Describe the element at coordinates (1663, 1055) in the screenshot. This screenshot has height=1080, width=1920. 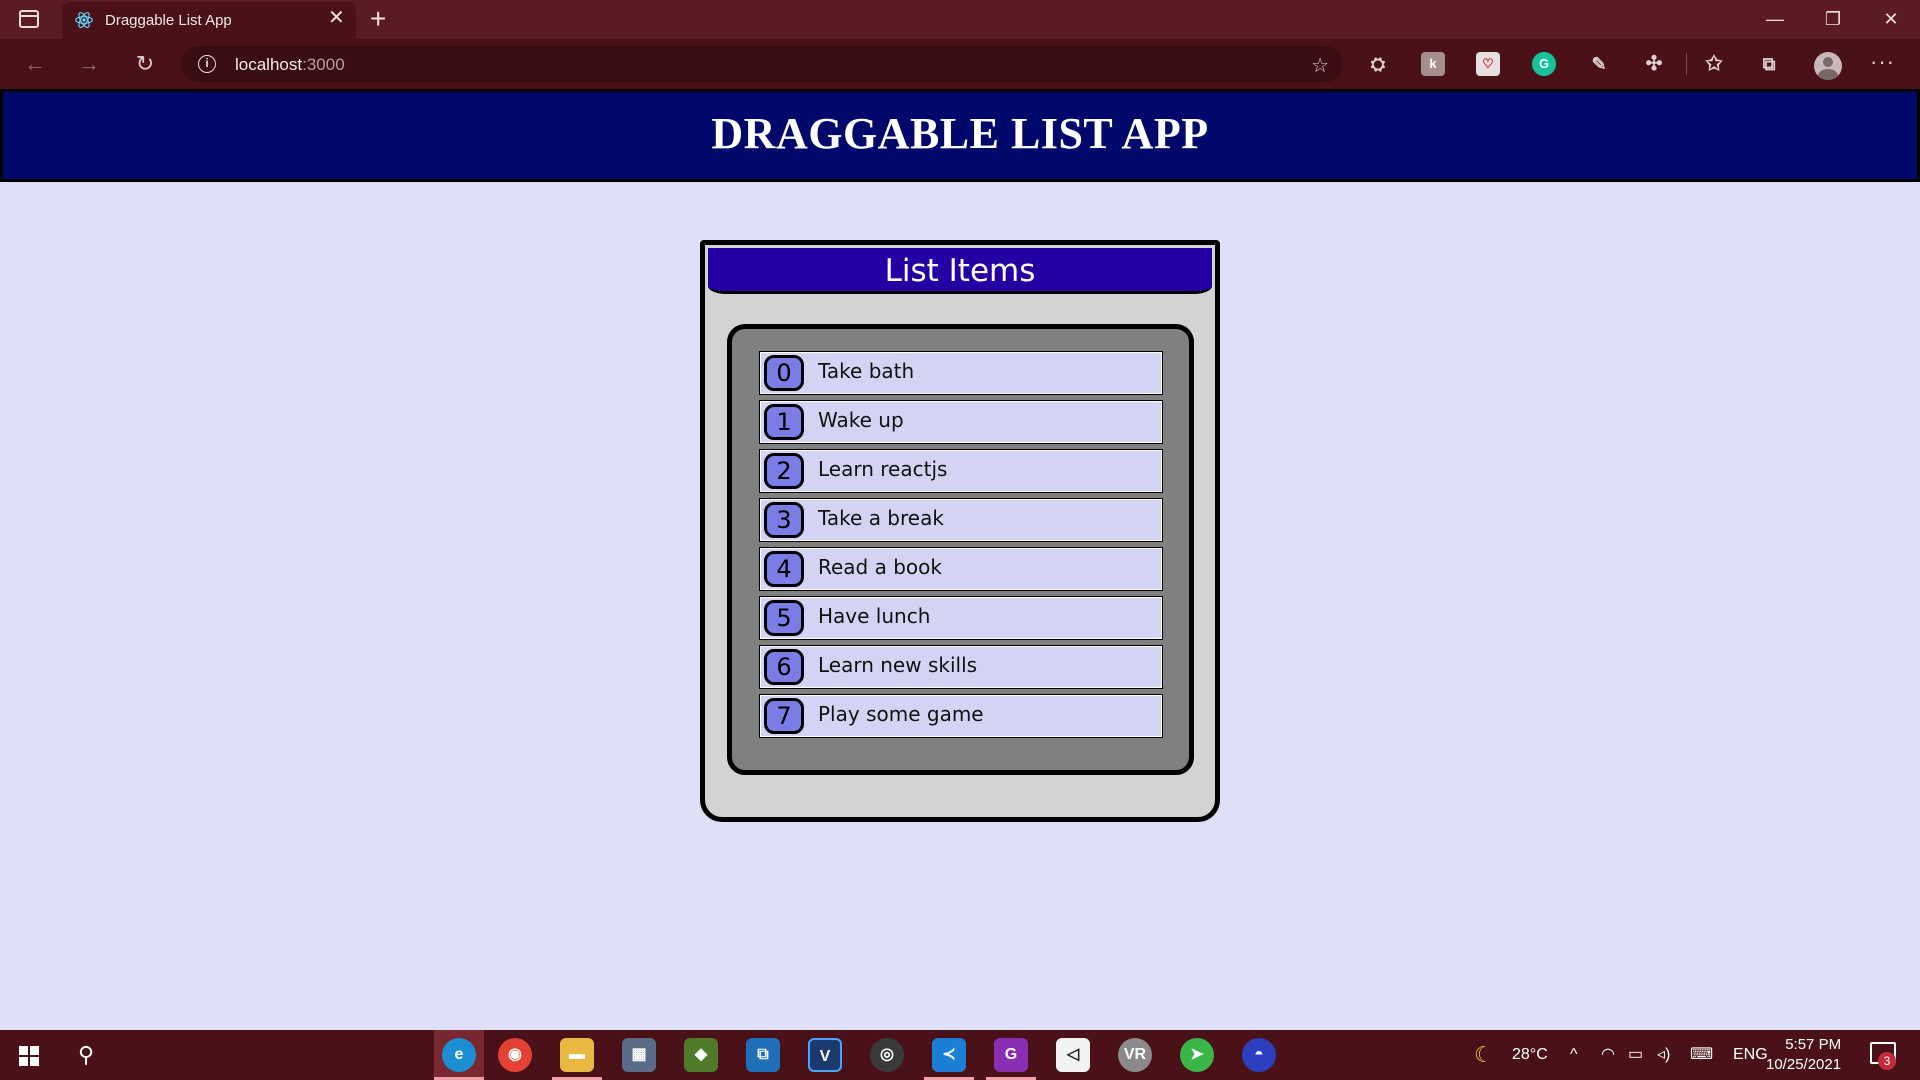
I see `volume-icon: ◃)` at that location.